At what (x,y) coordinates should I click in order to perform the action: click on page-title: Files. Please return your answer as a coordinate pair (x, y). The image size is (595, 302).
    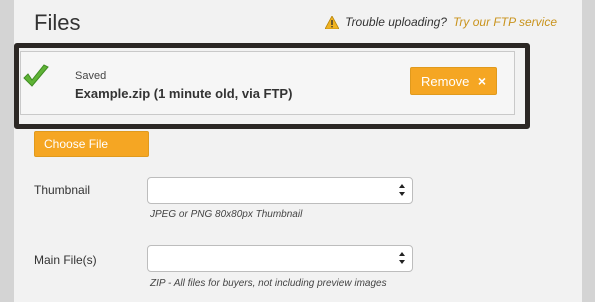
    Looking at the image, I should click on (57, 22).